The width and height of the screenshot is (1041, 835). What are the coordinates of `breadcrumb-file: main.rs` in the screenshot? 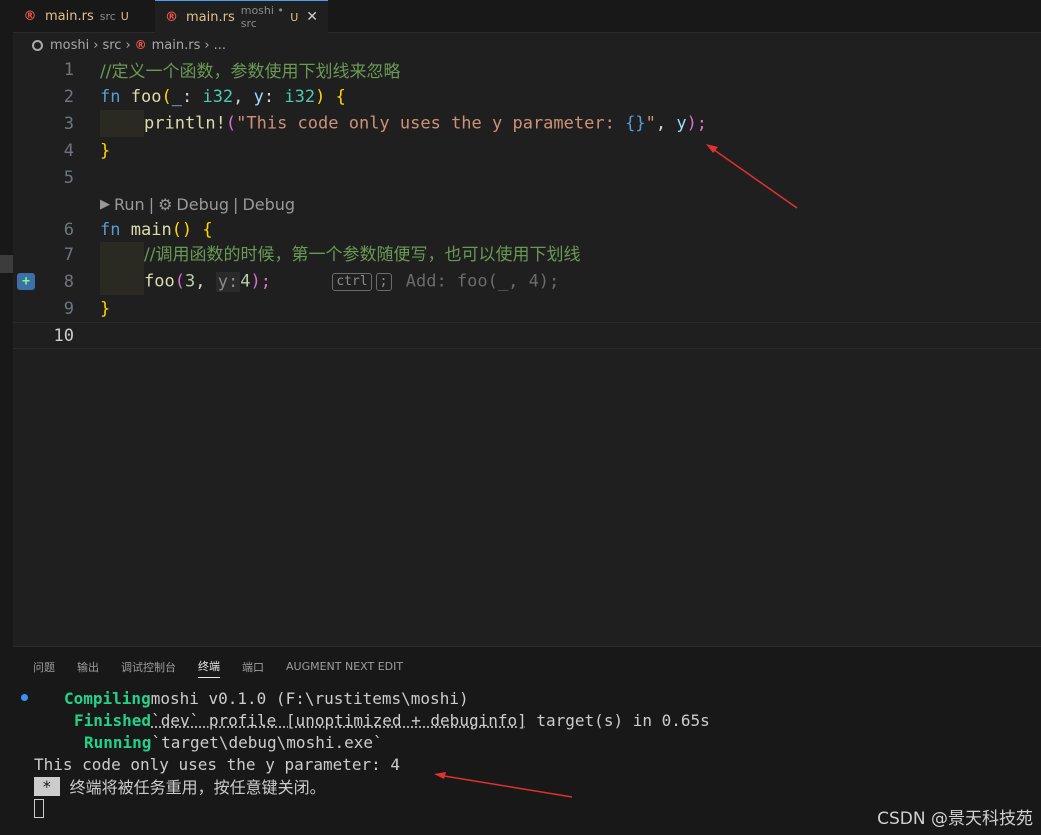 It's located at (176, 45).